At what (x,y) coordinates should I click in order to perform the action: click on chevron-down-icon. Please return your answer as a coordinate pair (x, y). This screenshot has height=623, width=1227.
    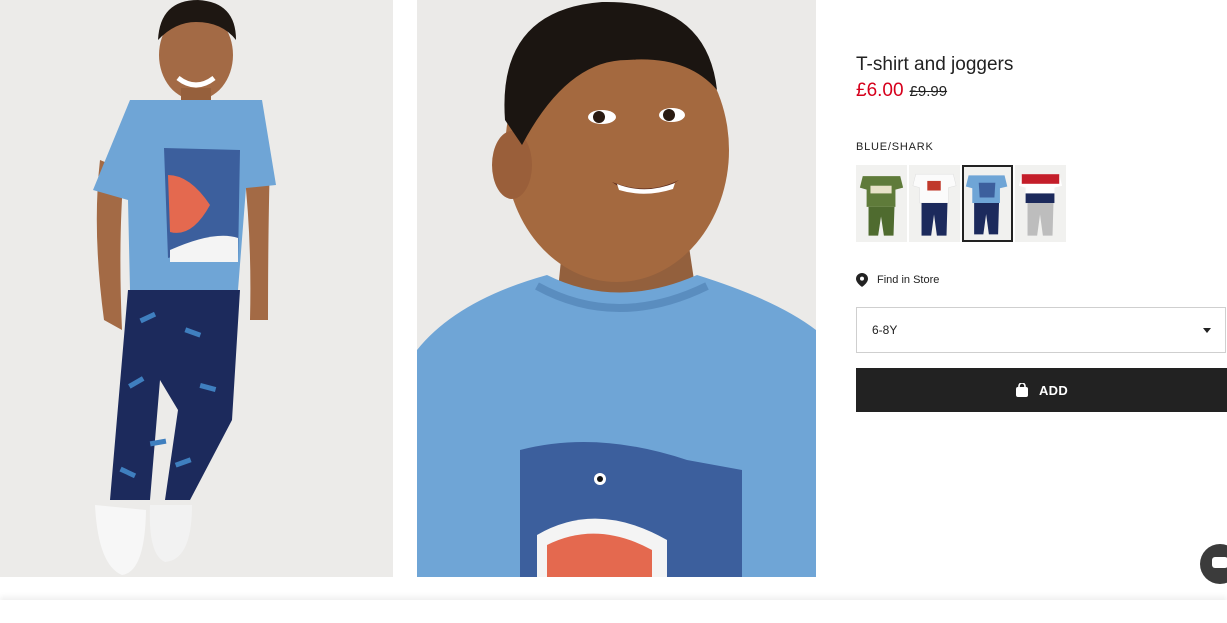
    Looking at the image, I should click on (1207, 330).